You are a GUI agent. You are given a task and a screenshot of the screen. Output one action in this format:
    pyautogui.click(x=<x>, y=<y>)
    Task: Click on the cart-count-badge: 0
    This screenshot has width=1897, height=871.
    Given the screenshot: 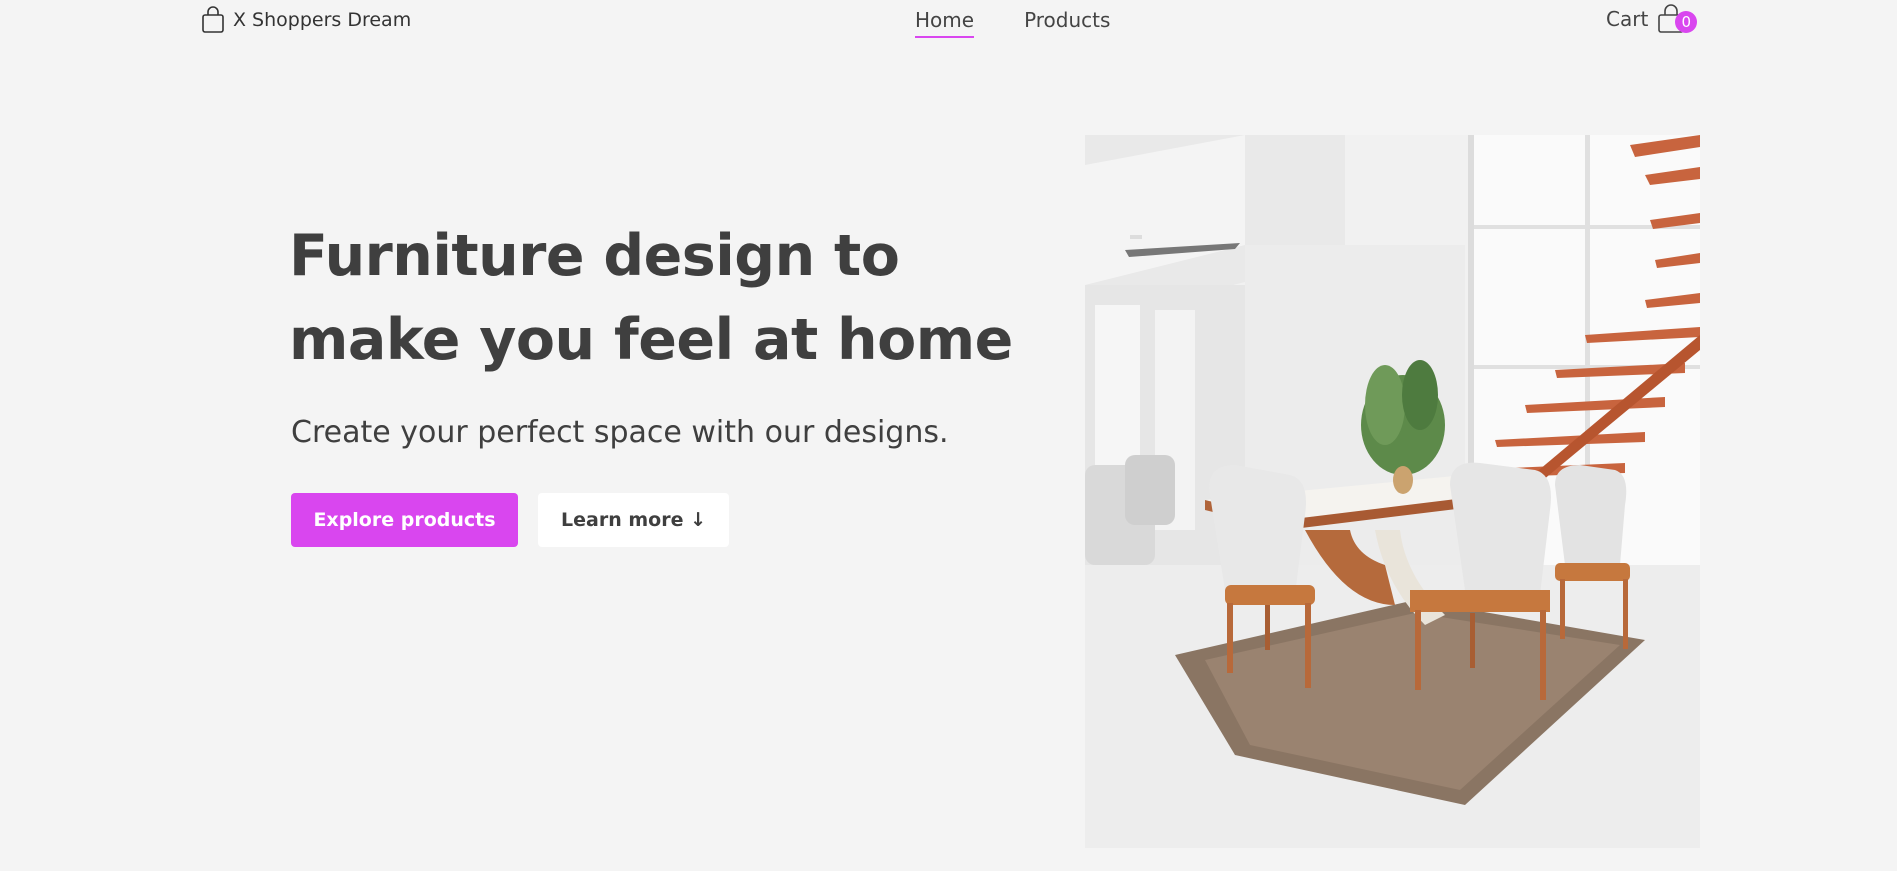 What is the action you would take?
    pyautogui.click(x=1686, y=22)
    